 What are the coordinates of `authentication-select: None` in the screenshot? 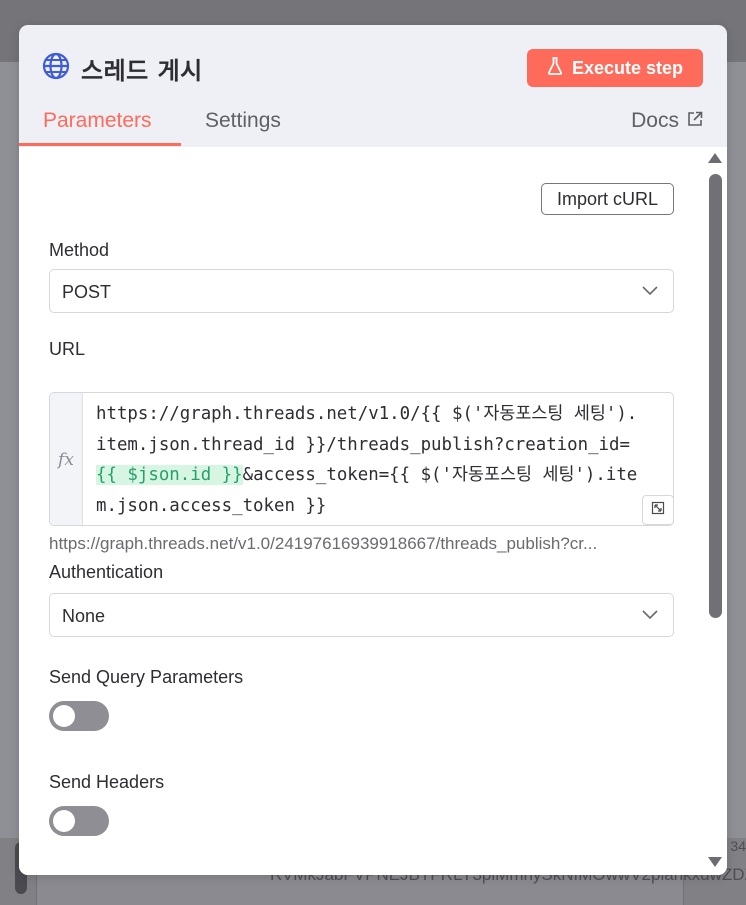 It's located at (361, 615).